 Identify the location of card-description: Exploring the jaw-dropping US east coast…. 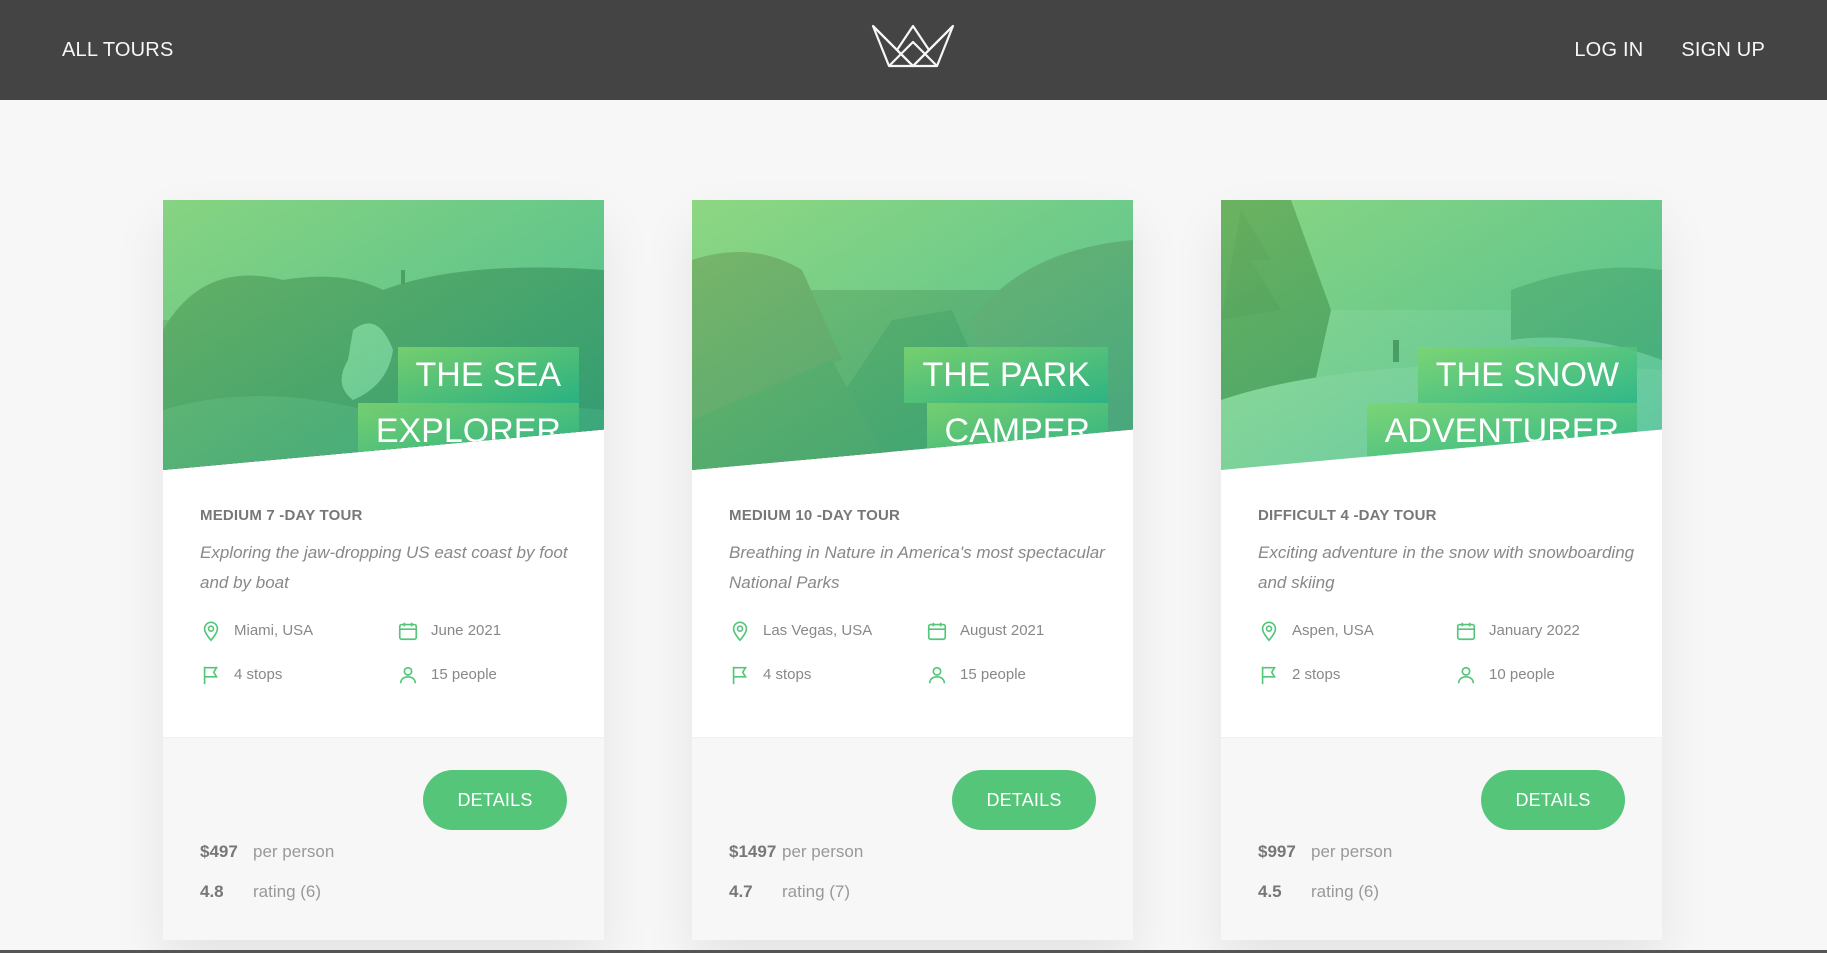
(384, 567).